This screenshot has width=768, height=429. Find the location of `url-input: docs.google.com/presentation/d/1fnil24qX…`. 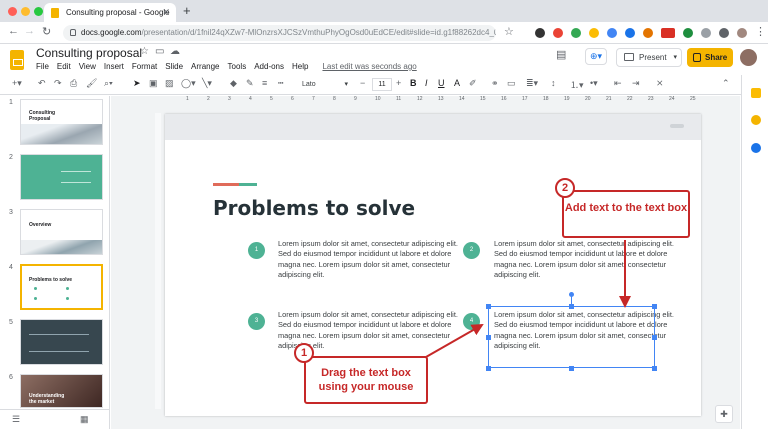

url-input: docs.google.com/presentation/d/1fnil24qX… is located at coordinates (279, 33).